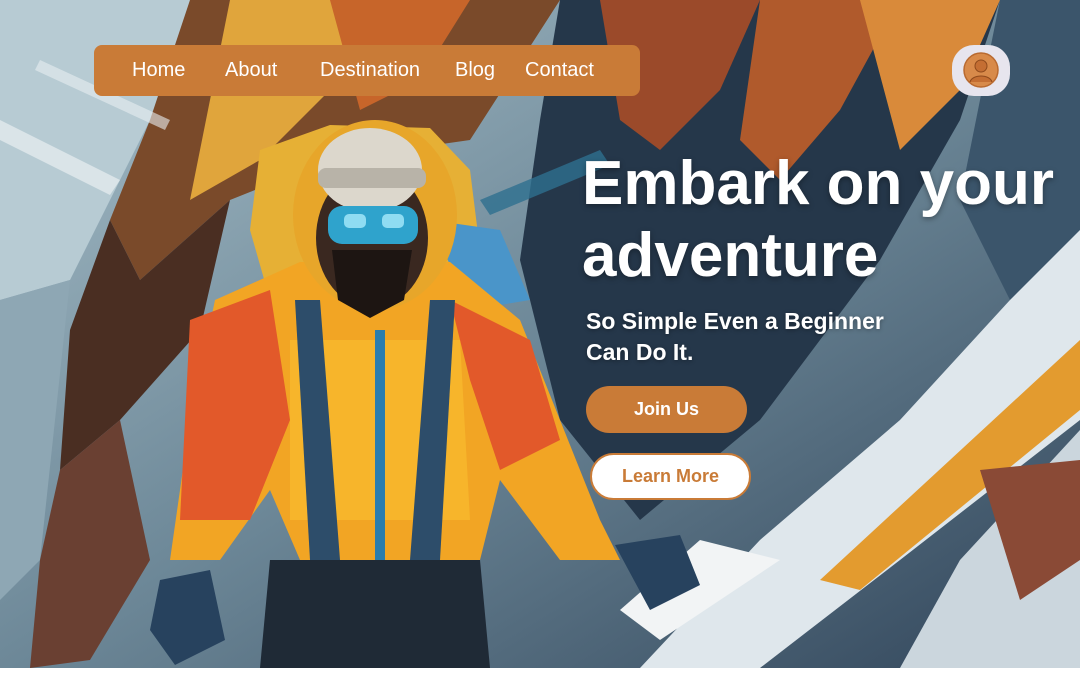 Image resolution: width=1080 pixels, height=690 pixels. What do you see at coordinates (251, 70) in the screenshot?
I see `nav-about-link: About` at bounding box center [251, 70].